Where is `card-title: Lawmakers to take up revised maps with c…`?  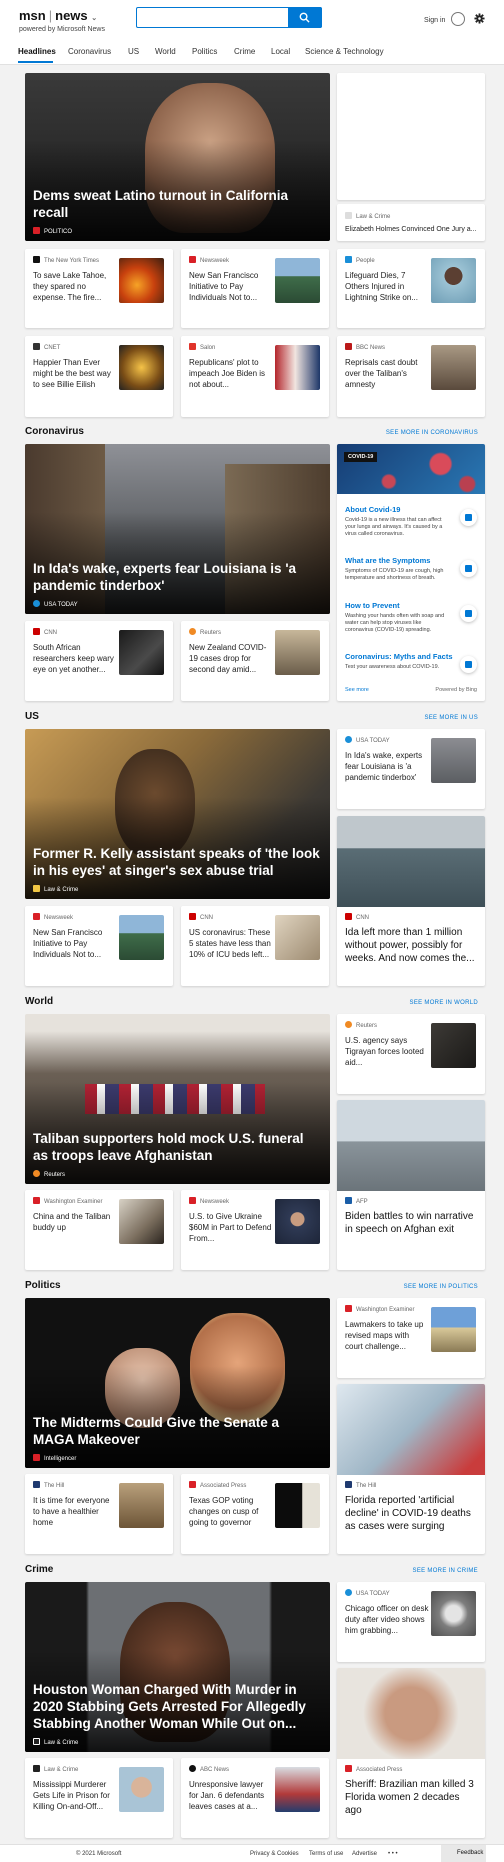 card-title: Lawmakers to take up revised maps with c… is located at coordinates (384, 1335).